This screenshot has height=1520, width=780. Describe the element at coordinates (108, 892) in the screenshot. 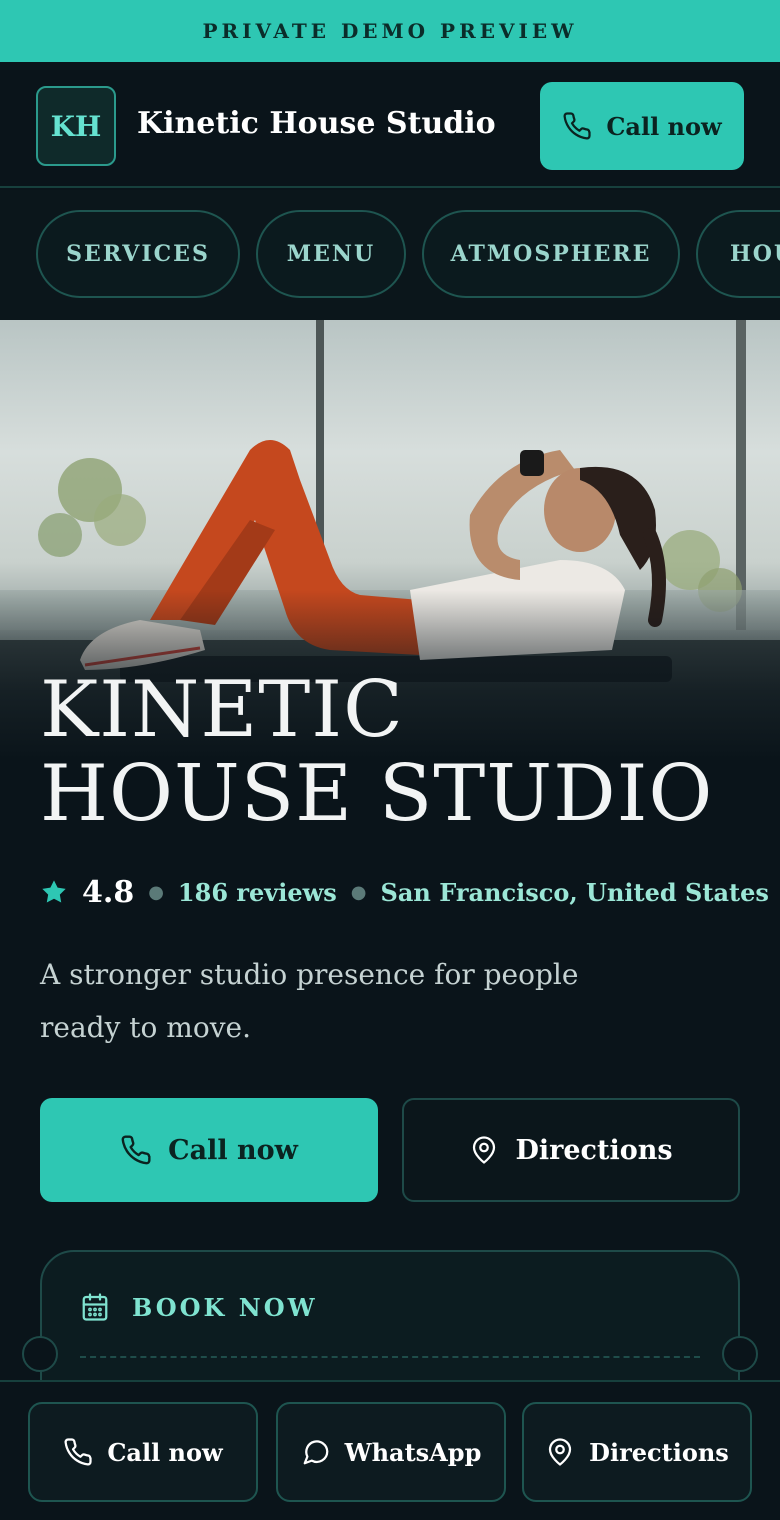

I see `rating-value: 4.8` at that location.